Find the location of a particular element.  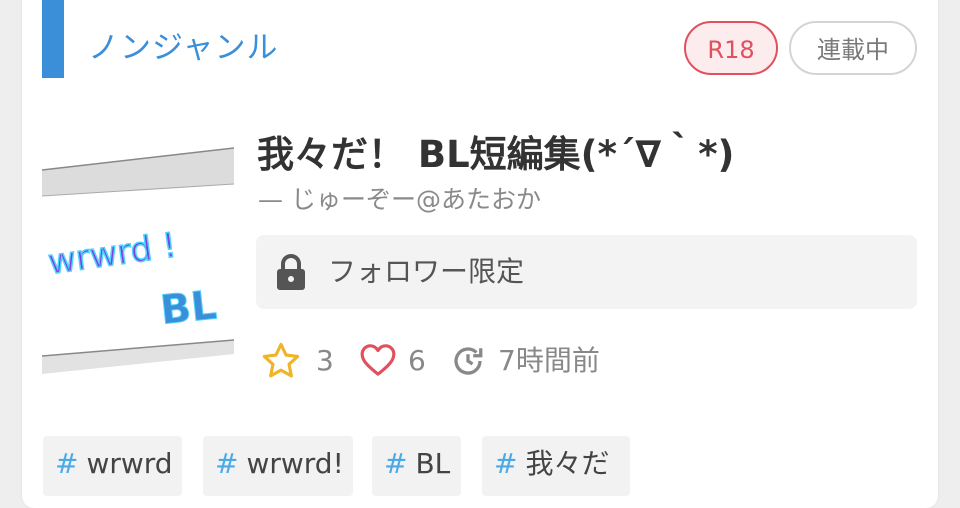

status-badge: 連載中 is located at coordinates (853, 48).